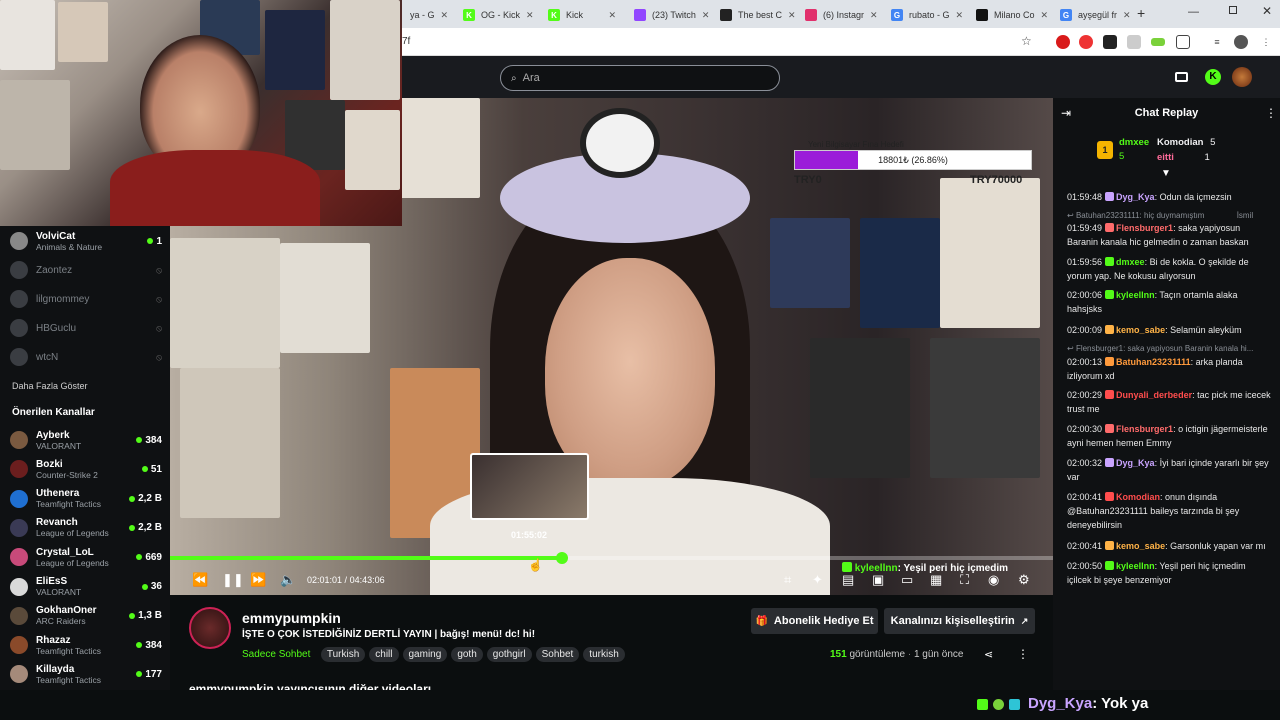 This screenshot has height=720, width=1280. What do you see at coordinates (1154, 395) in the screenshot?
I see `message-user: Dunyali_derbeder` at bounding box center [1154, 395].